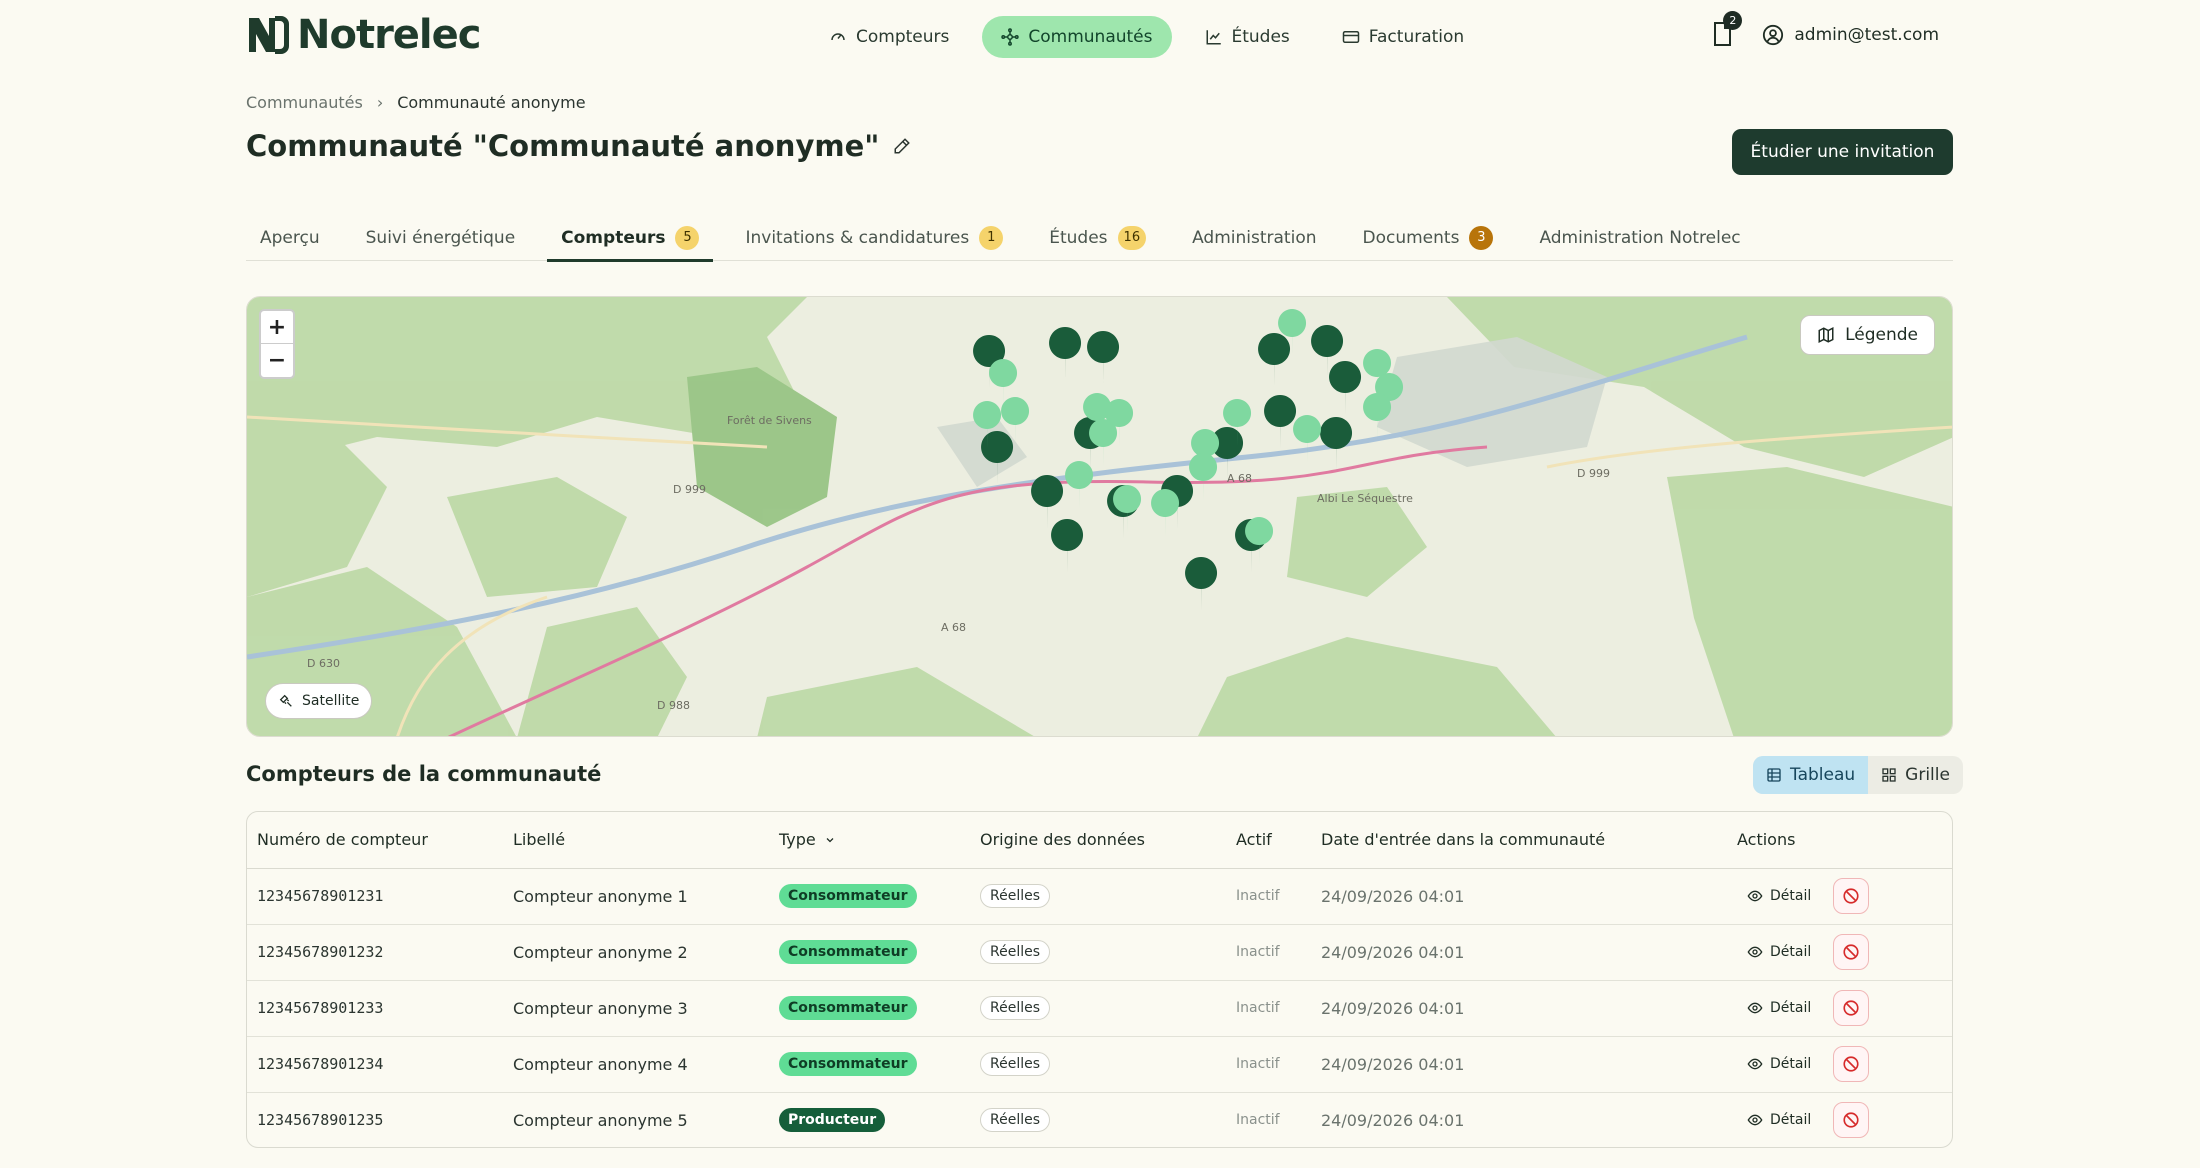 This screenshot has height=1168, width=2200. I want to click on satellite-toggle-button: Satellite, so click(319, 701).